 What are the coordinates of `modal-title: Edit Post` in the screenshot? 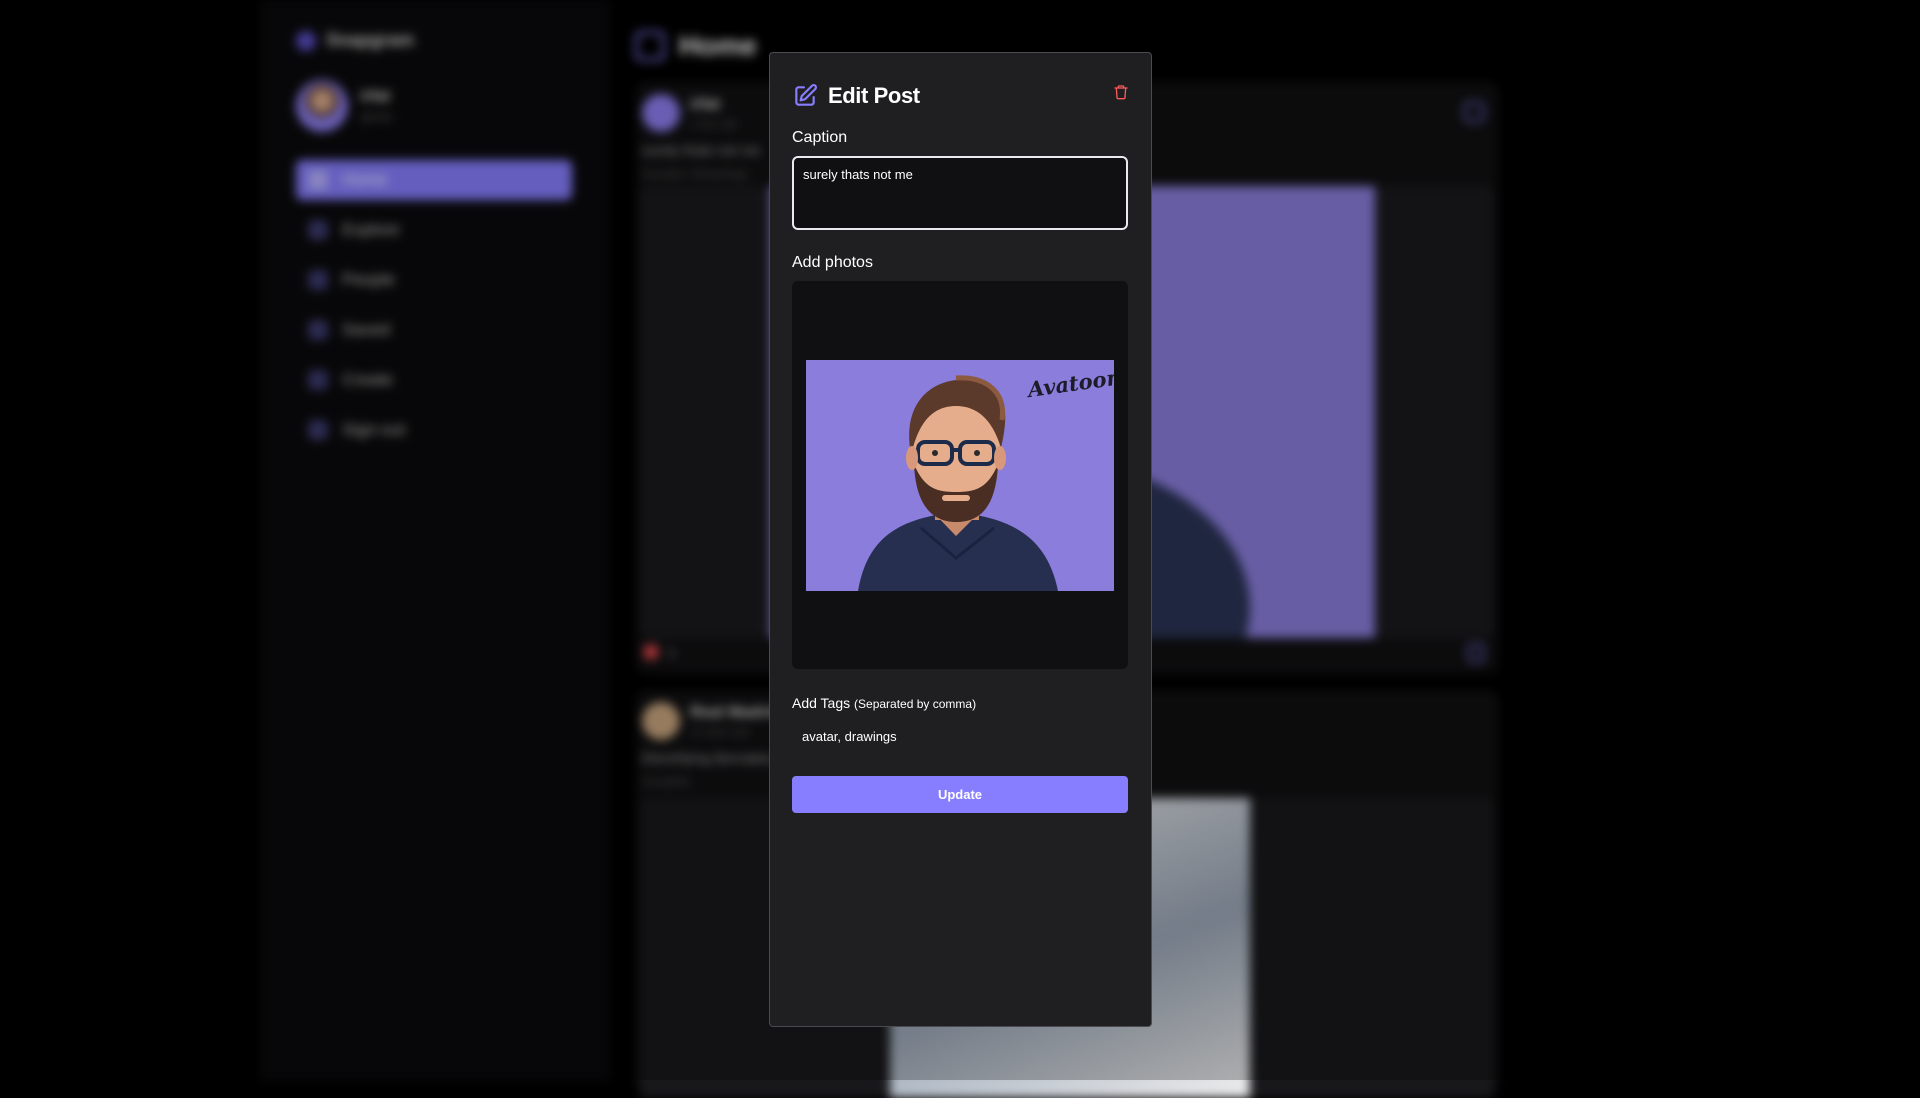 It's located at (874, 96).